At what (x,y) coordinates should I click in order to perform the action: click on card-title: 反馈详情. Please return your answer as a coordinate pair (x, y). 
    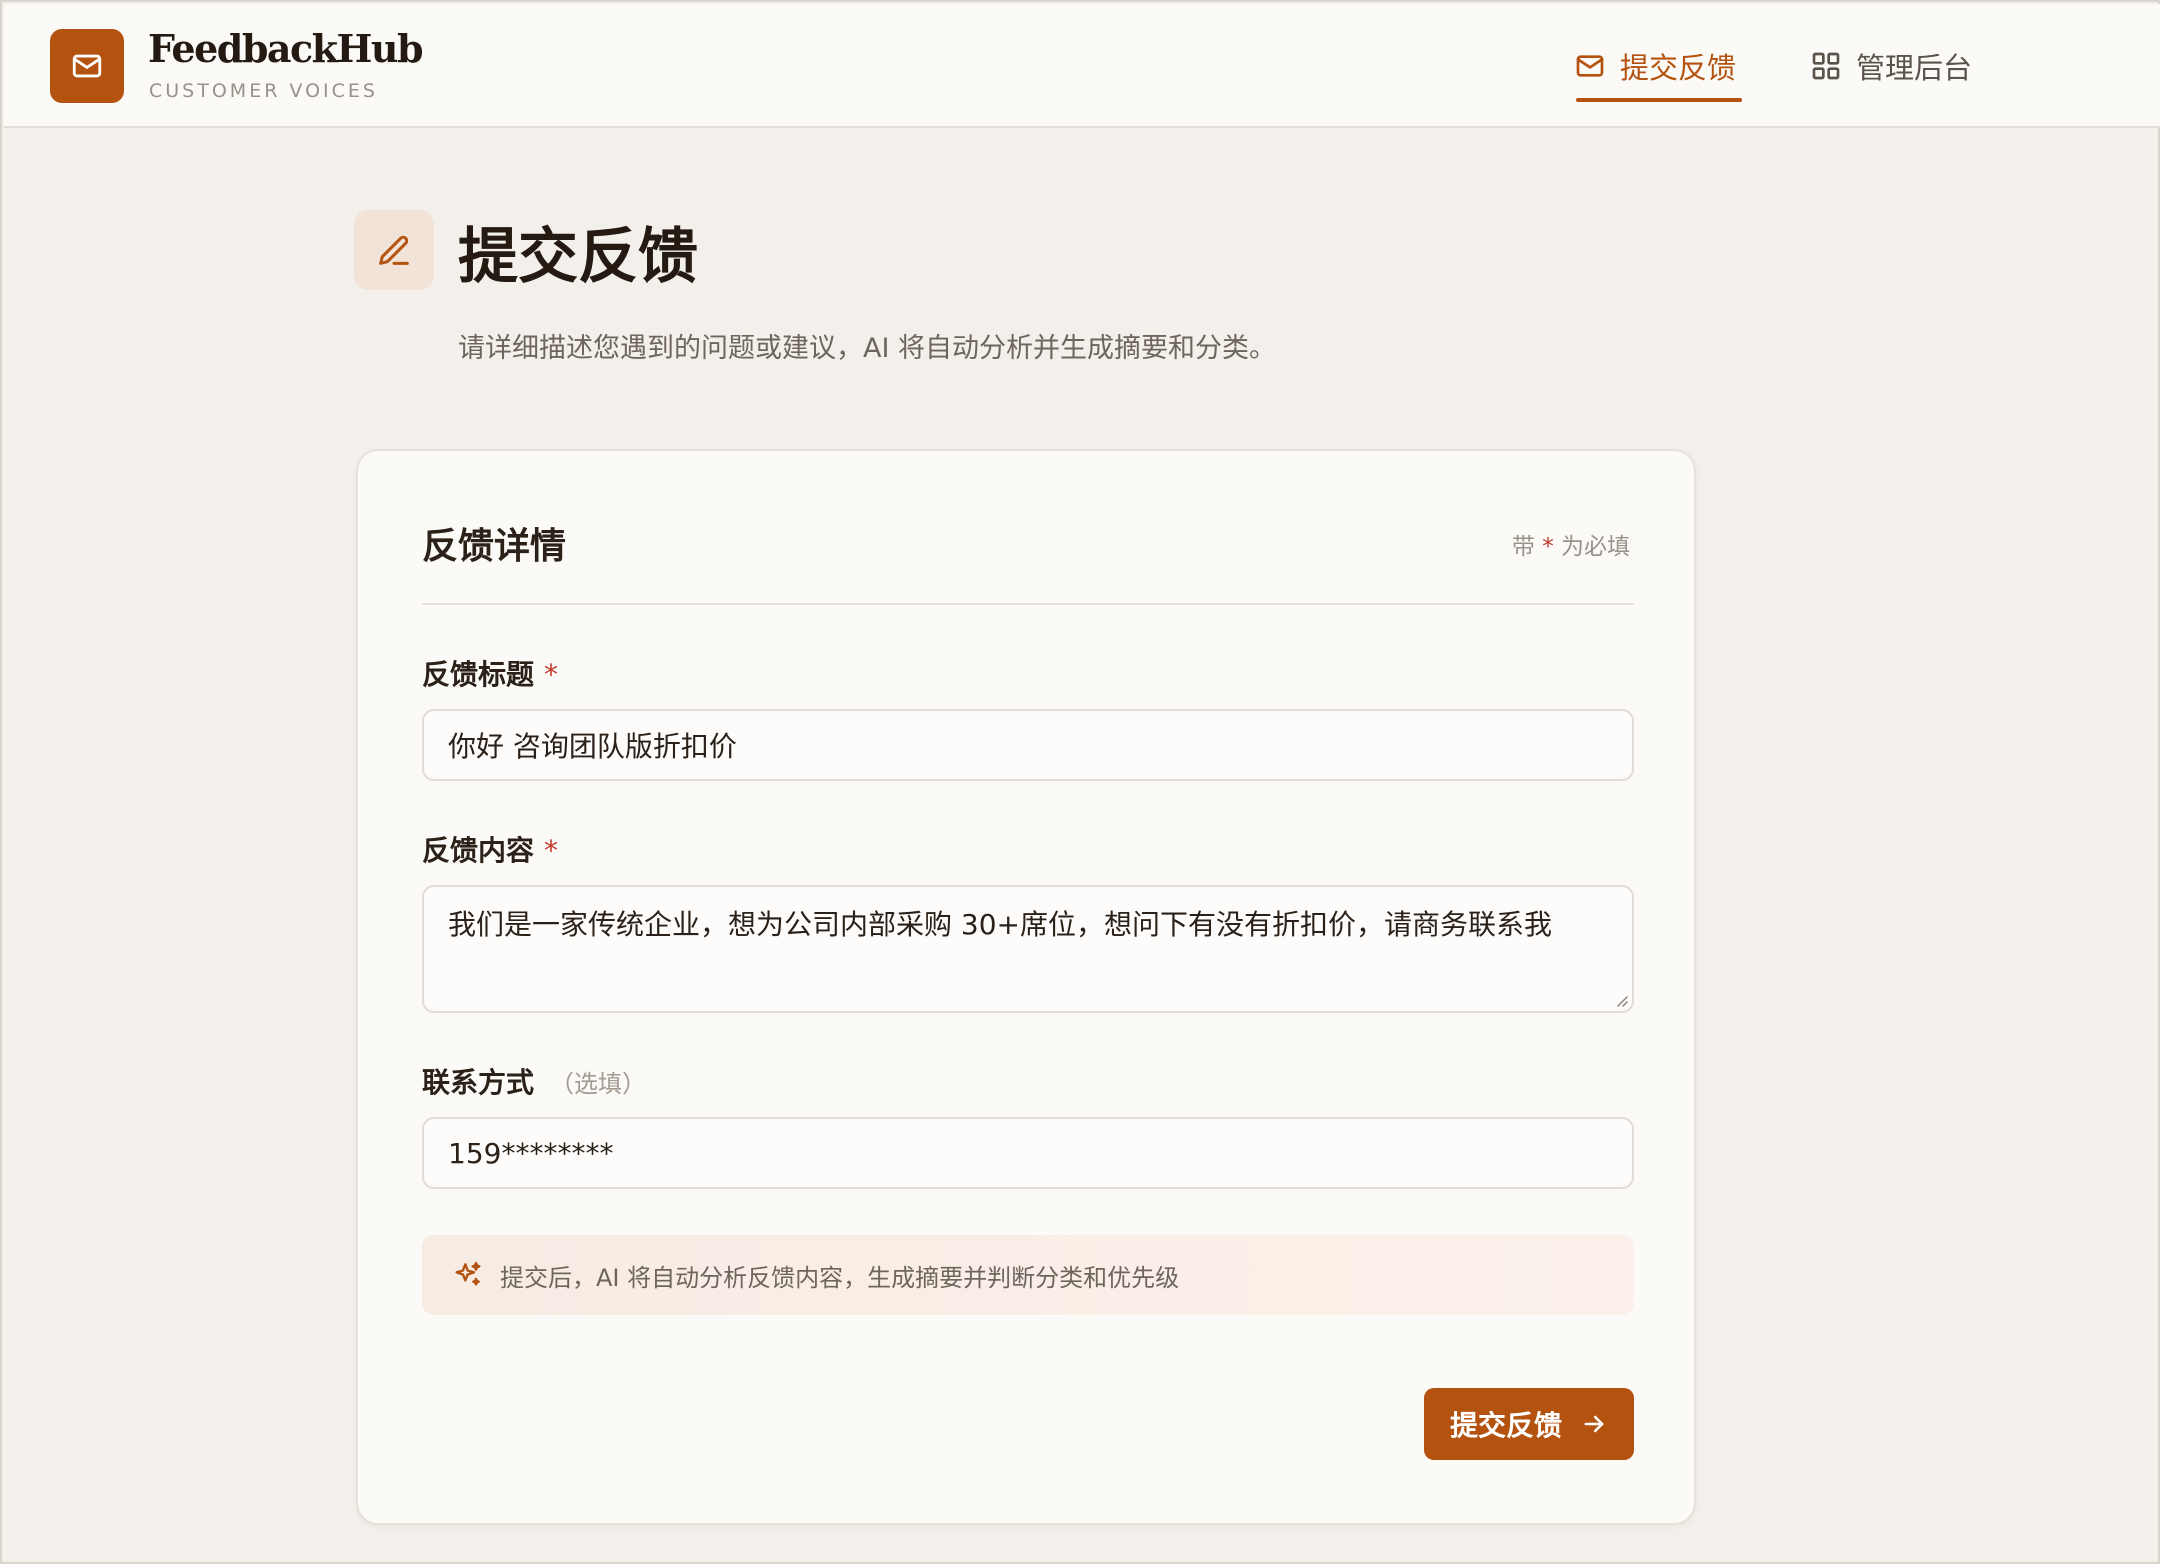
    Looking at the image, I should click on (494, 546).